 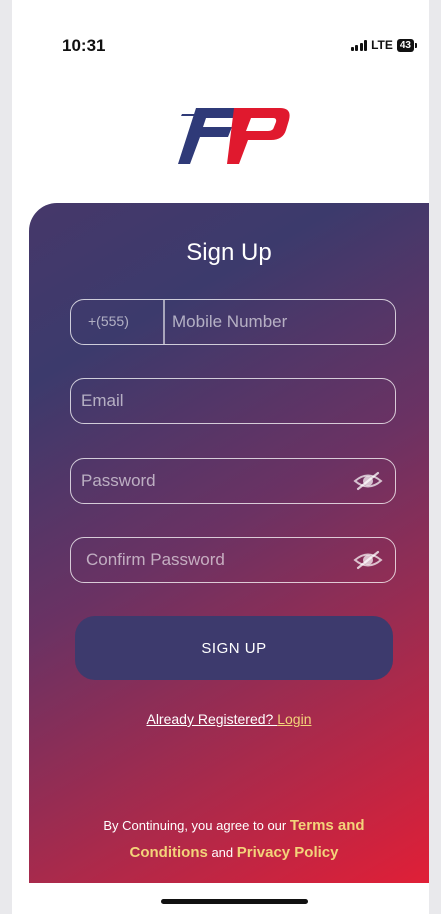 What do you see at coordinates (234, 648) in the screenshot?
I see `sign-up-button: SIGN UP` at bounding box center [234, 648].